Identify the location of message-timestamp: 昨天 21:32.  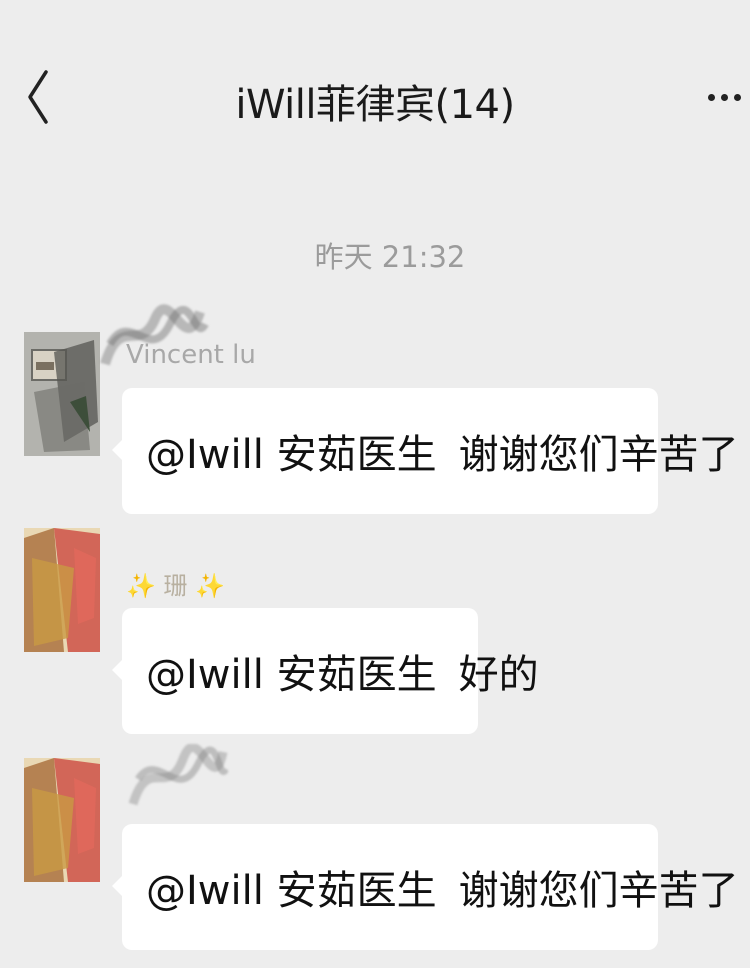
(390, 257).